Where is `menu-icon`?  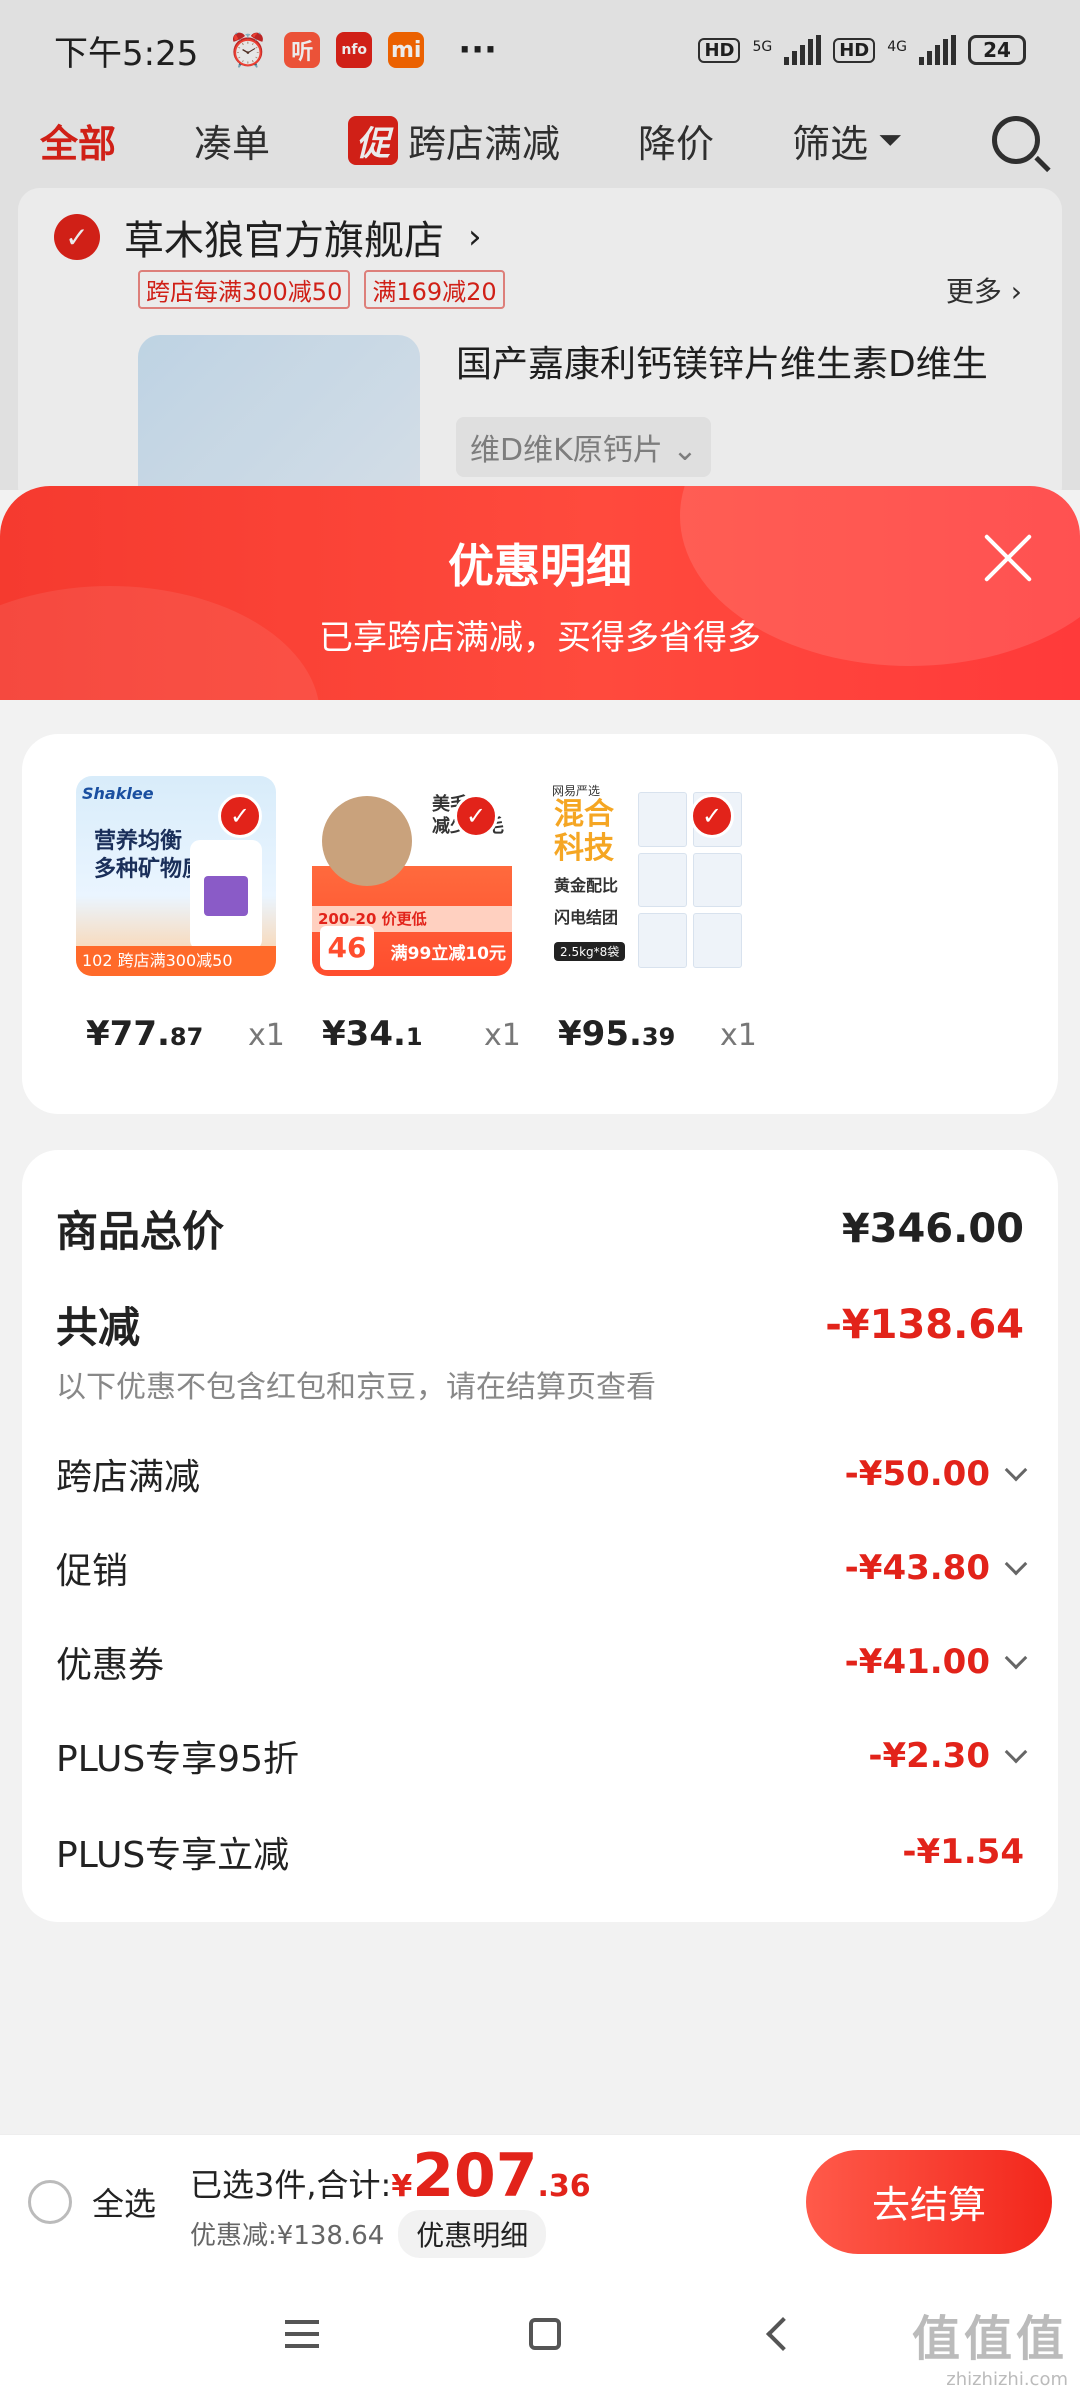 menu-icon is located at coordinates (302, 2334).